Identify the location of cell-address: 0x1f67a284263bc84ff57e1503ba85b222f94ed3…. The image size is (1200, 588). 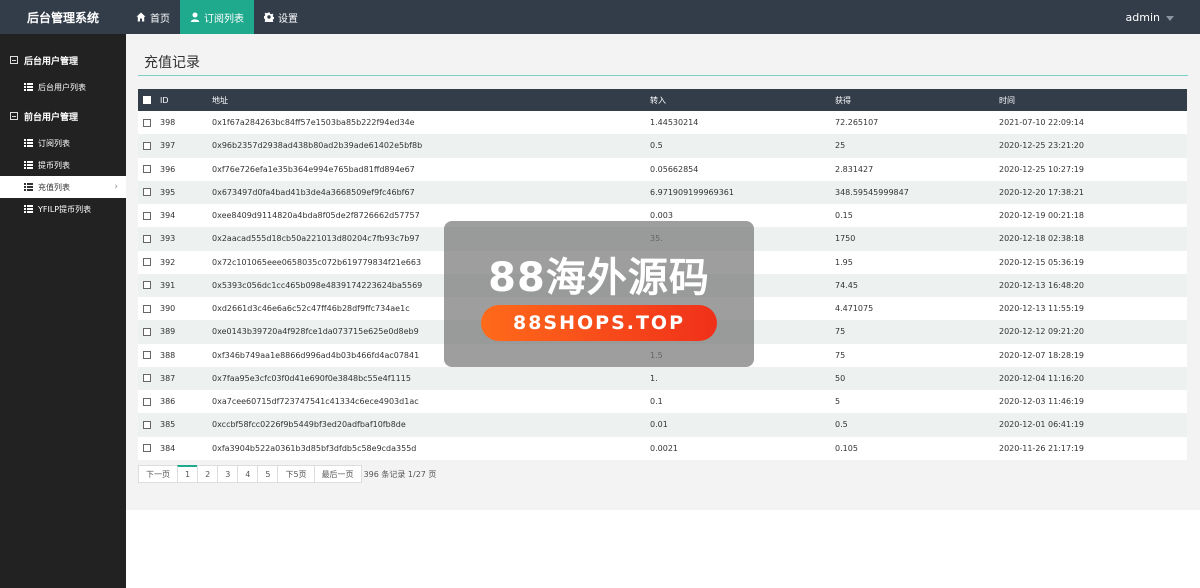
(313, 123).